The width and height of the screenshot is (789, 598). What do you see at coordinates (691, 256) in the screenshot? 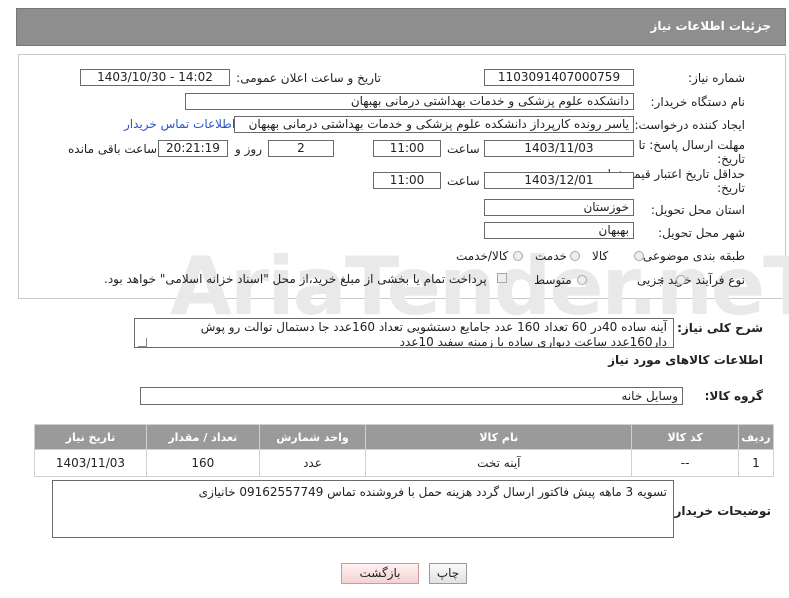
I see `category-label: طبقه بندی موضوعی:` at bounding box center [691, 256].